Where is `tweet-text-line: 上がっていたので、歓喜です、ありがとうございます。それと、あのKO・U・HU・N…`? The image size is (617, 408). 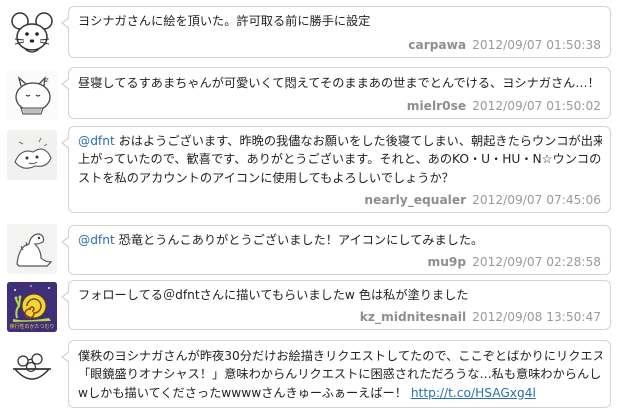
tweet-text-line: 上がっていたので、歓喜です、ありがとうございます。それと、あのKO・U・HU・N… is located at coordinates (340, 159).